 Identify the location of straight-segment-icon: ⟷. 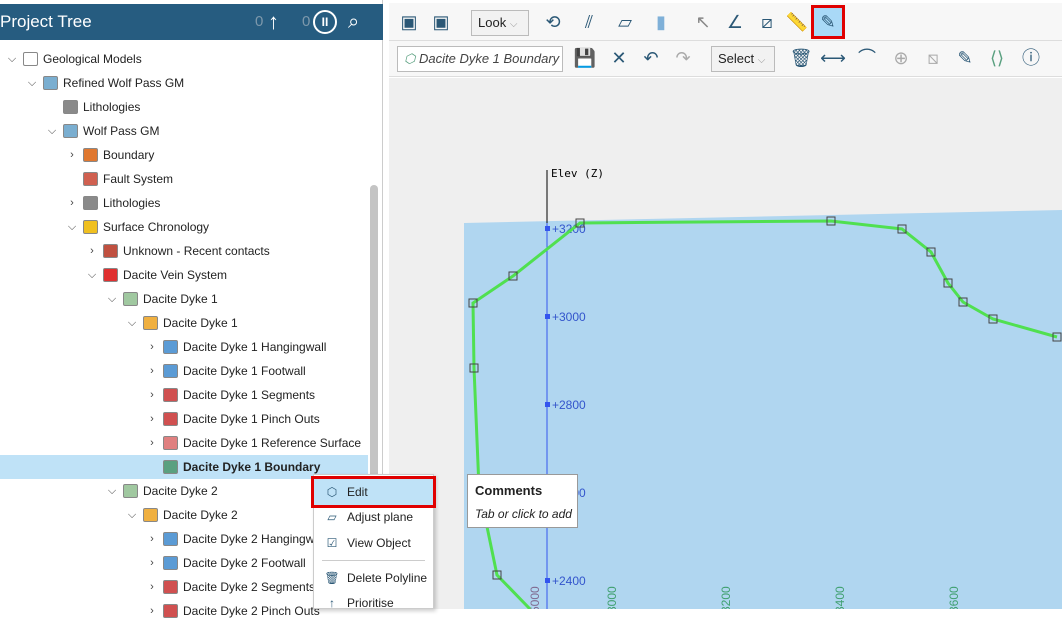
(833, 58).